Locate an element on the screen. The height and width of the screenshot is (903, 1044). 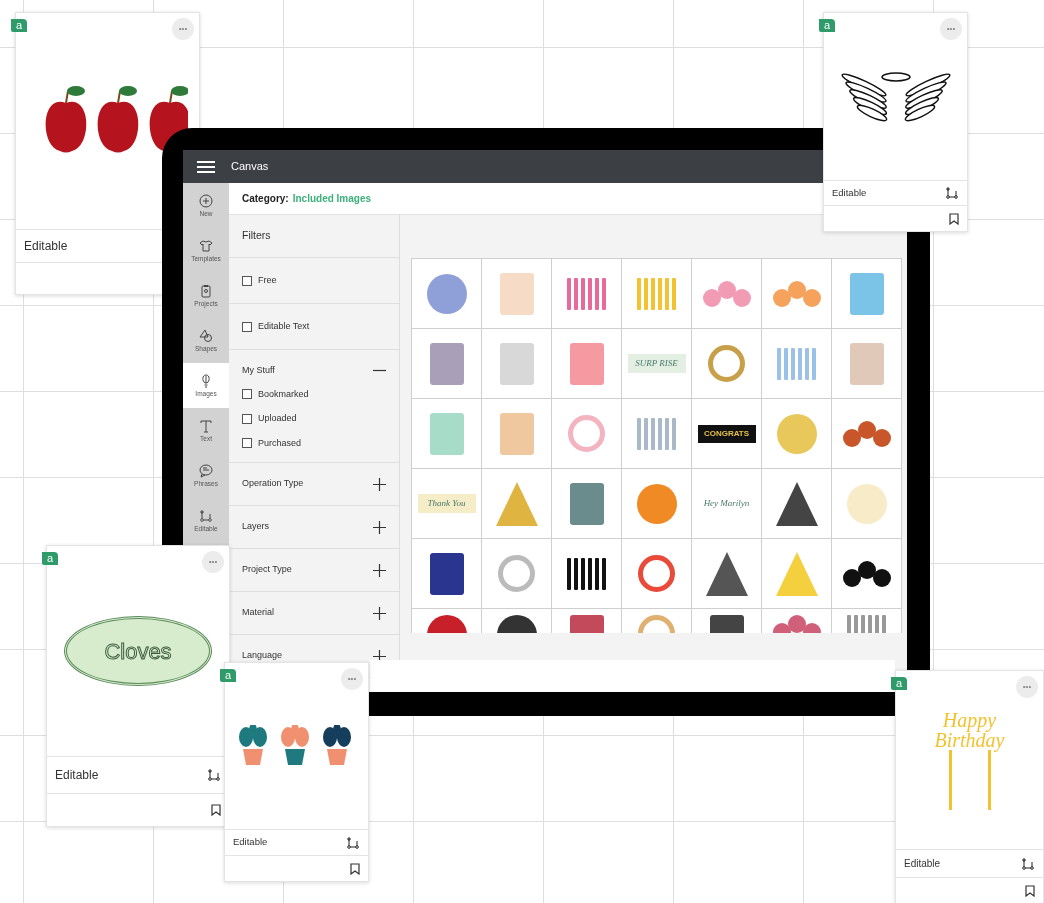
clipart-text: SURP RISE is located at coordinates (656, 363).